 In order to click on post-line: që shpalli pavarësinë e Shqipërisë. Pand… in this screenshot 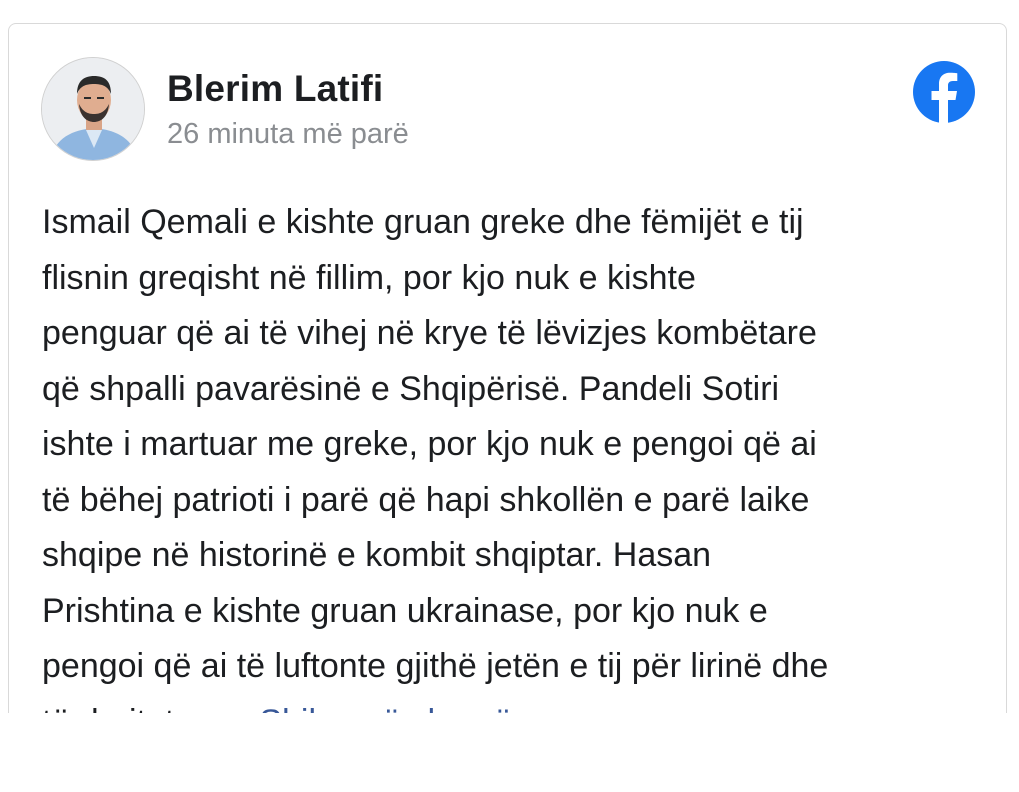, I will do `click(411, 388)`.